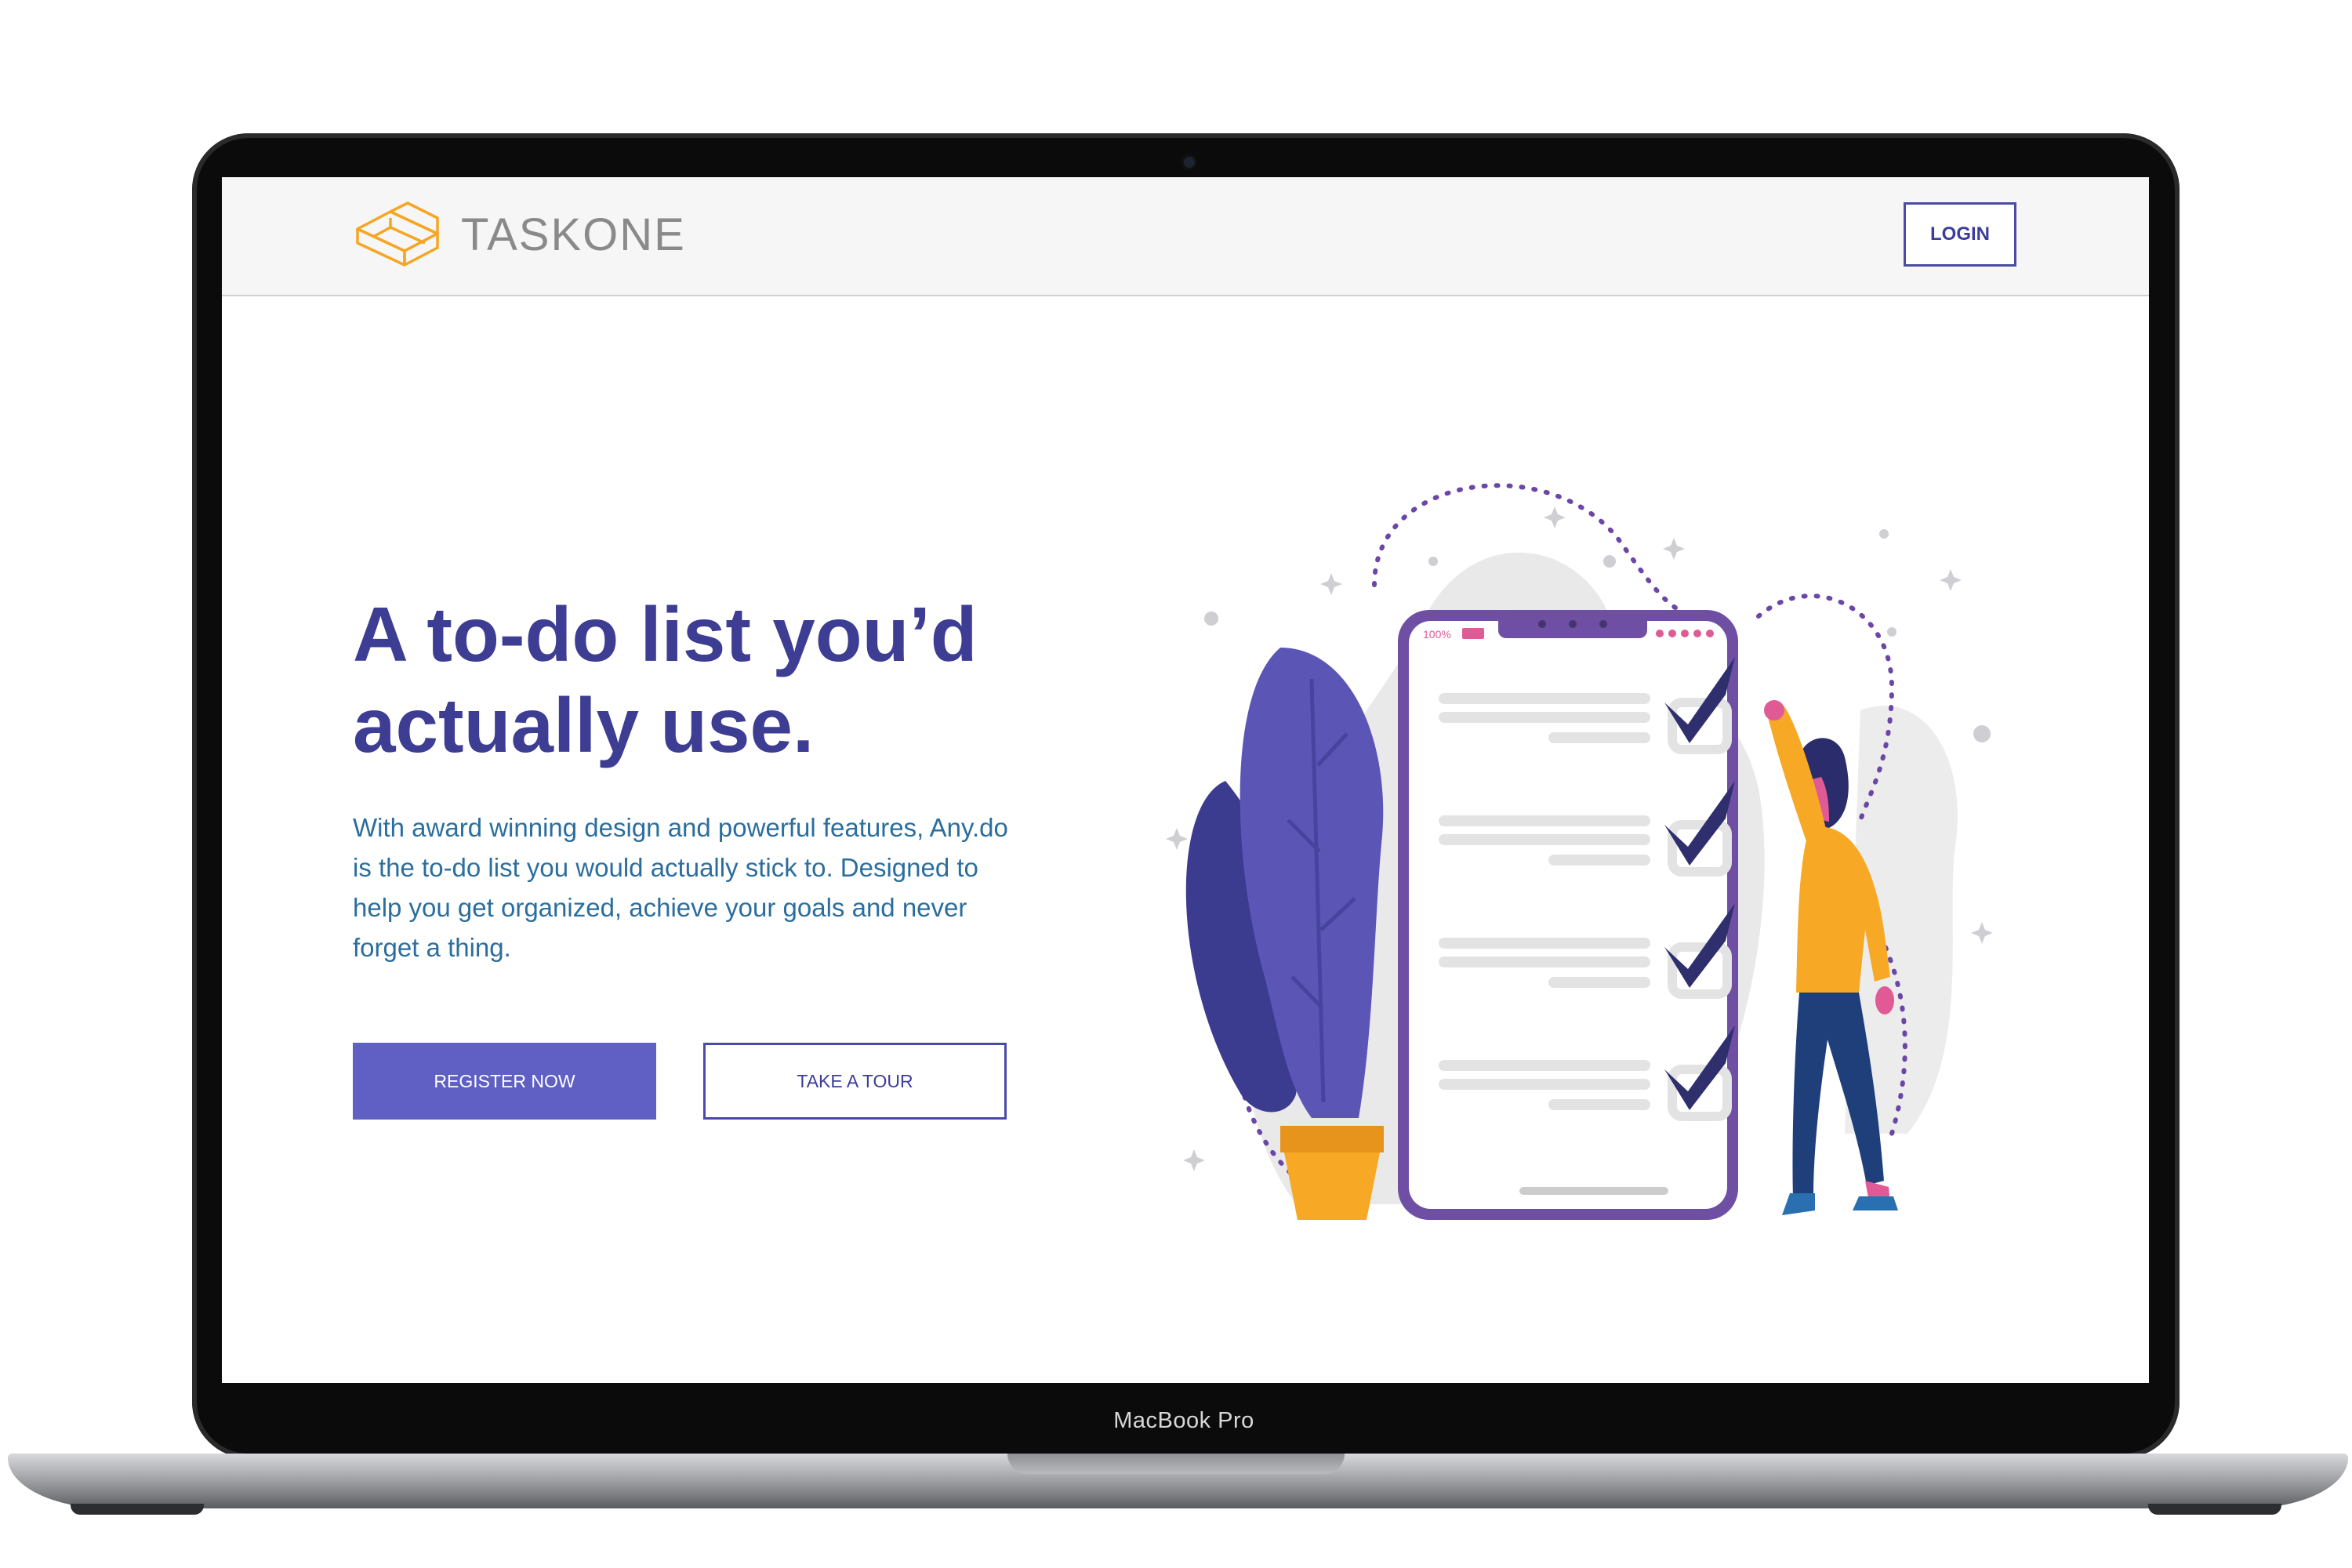  What do you see at coordinates (1183, 1420) in the screenshot?
I see `device-label: MacBook Pro` at bounding box center [1183, 1420].